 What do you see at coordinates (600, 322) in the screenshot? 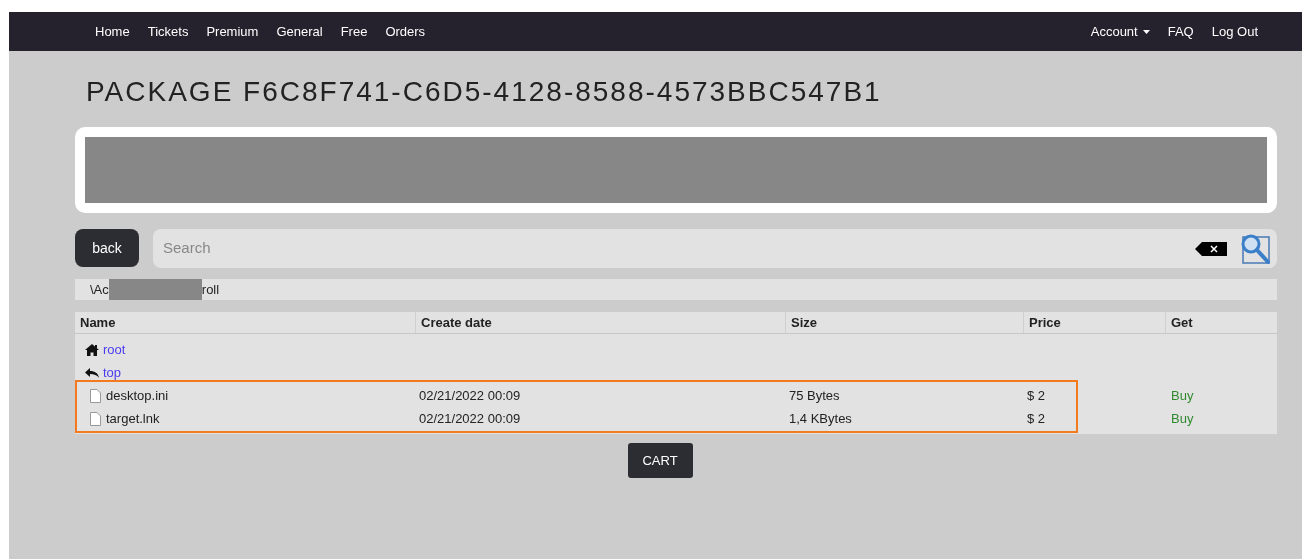
I see `column-header: Create date` at bounding box center [600, 322].